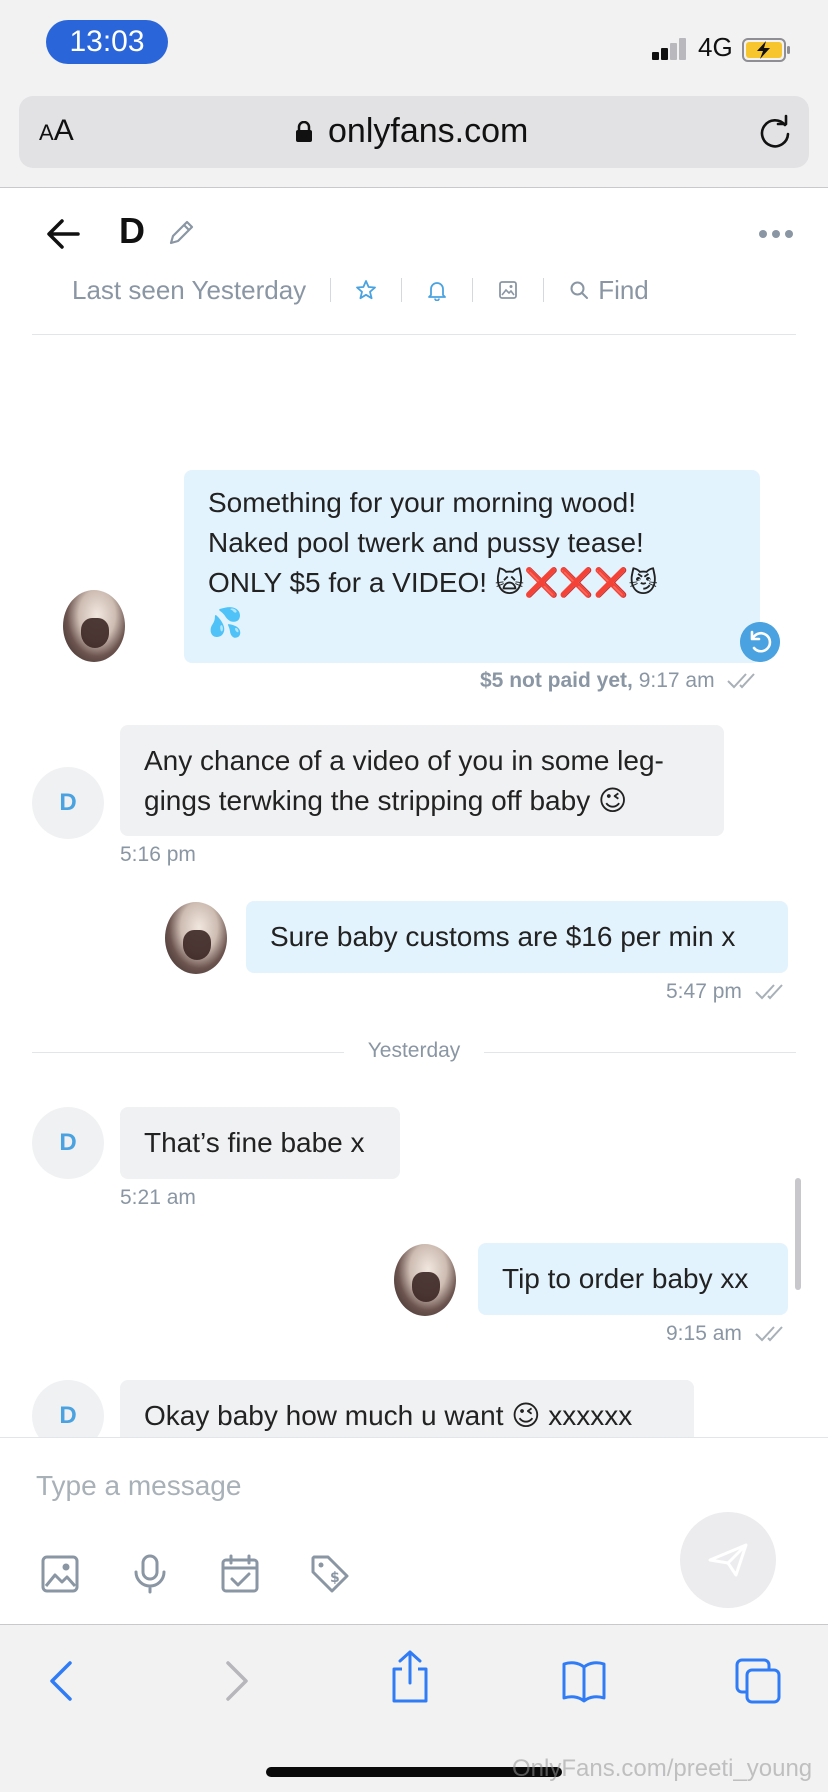 The width and height of the screenshot is (828, 1792). I want to click on message-bubble-incoming: Okay baby how much u want 😉 xxxxxx, so click(407, 1408).